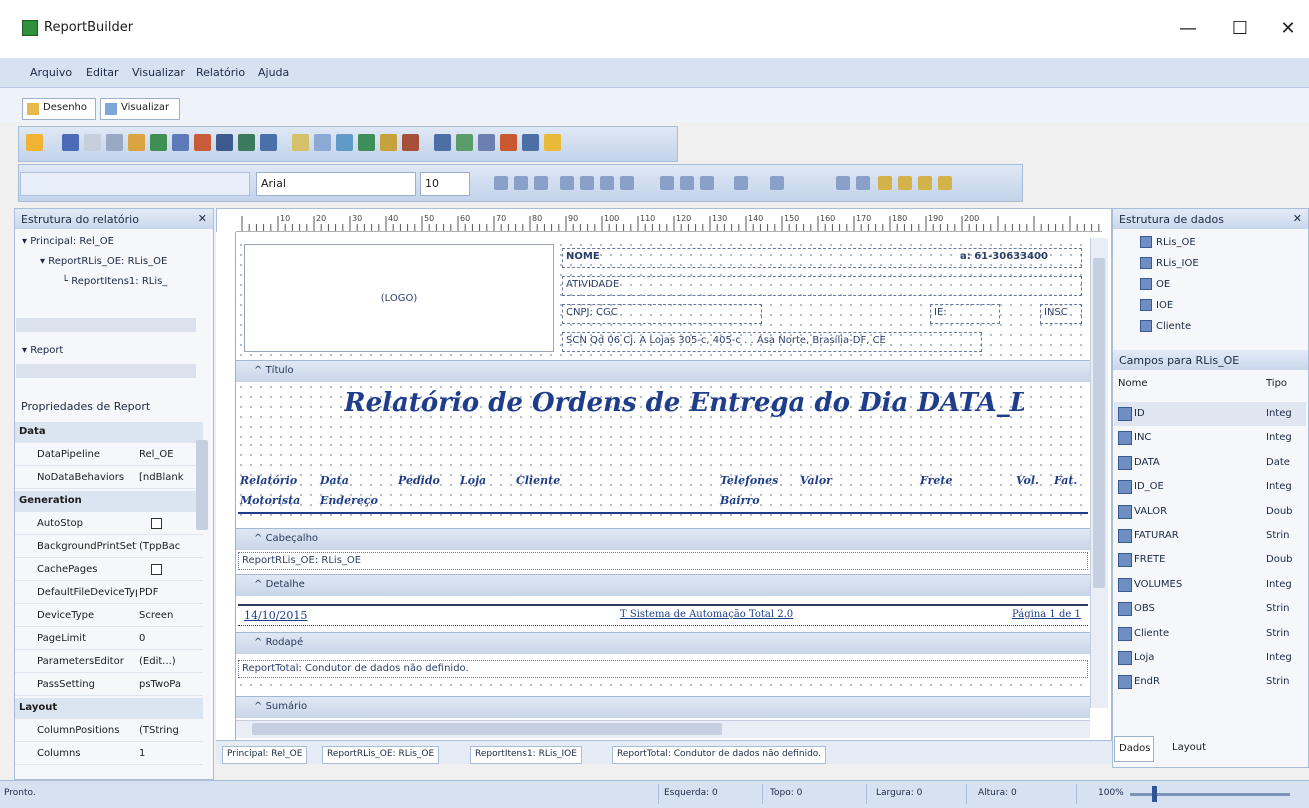 This screenshot has height=808, width=1309. What do you see at coordinates (169, 730) in the screenshot?
I see `property-value: (TString` at bounding box center [169, 730].